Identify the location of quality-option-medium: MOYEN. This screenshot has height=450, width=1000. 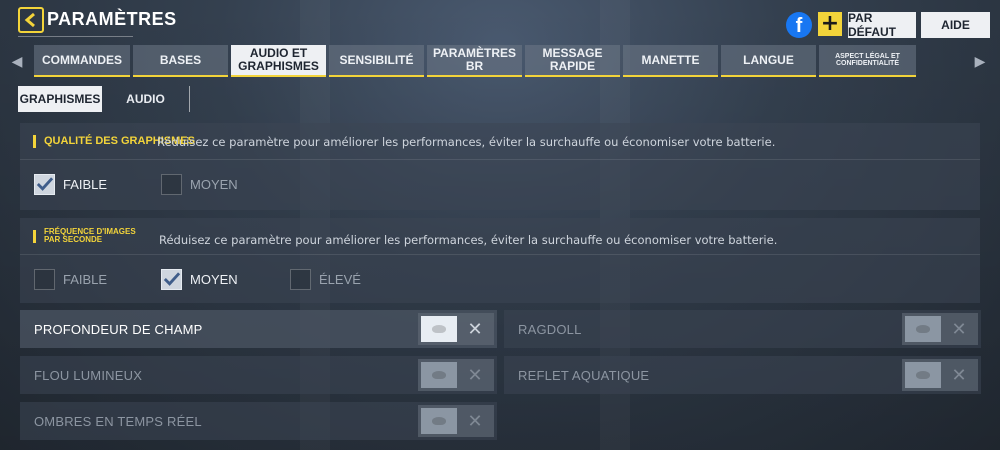
(199, 184).